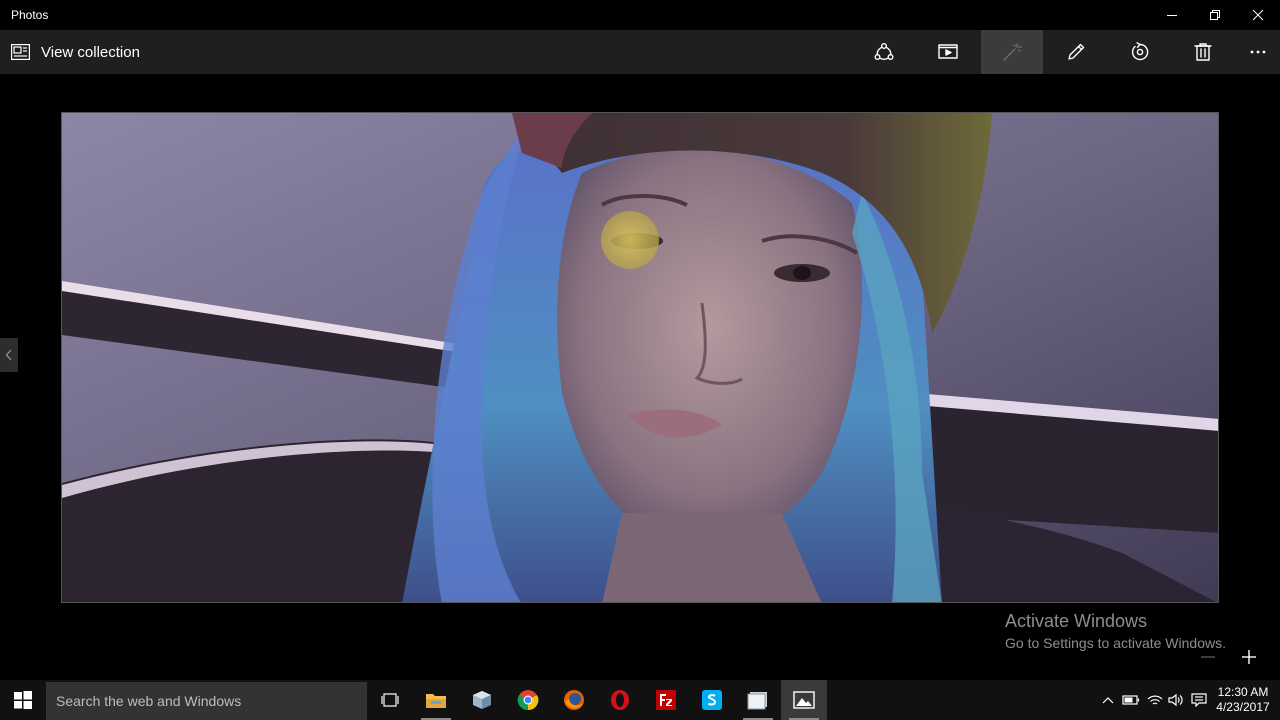 This screenshot has height=720, width=1280. I want to click on speaker-icon, so click(1175, 700).